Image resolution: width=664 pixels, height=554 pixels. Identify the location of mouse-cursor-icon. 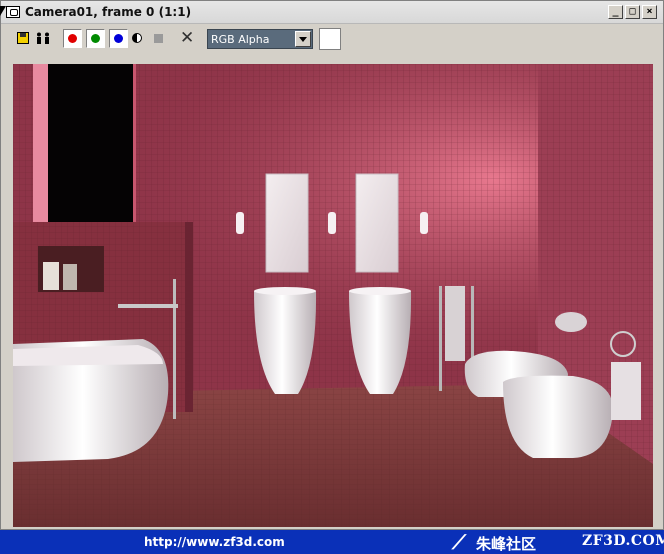
(3, 11).